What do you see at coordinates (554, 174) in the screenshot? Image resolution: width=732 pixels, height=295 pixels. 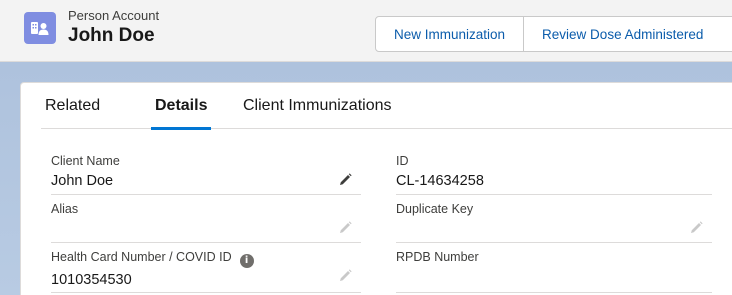 I see `id-field: ID CL-14634258` at bounding box center [554, 174].